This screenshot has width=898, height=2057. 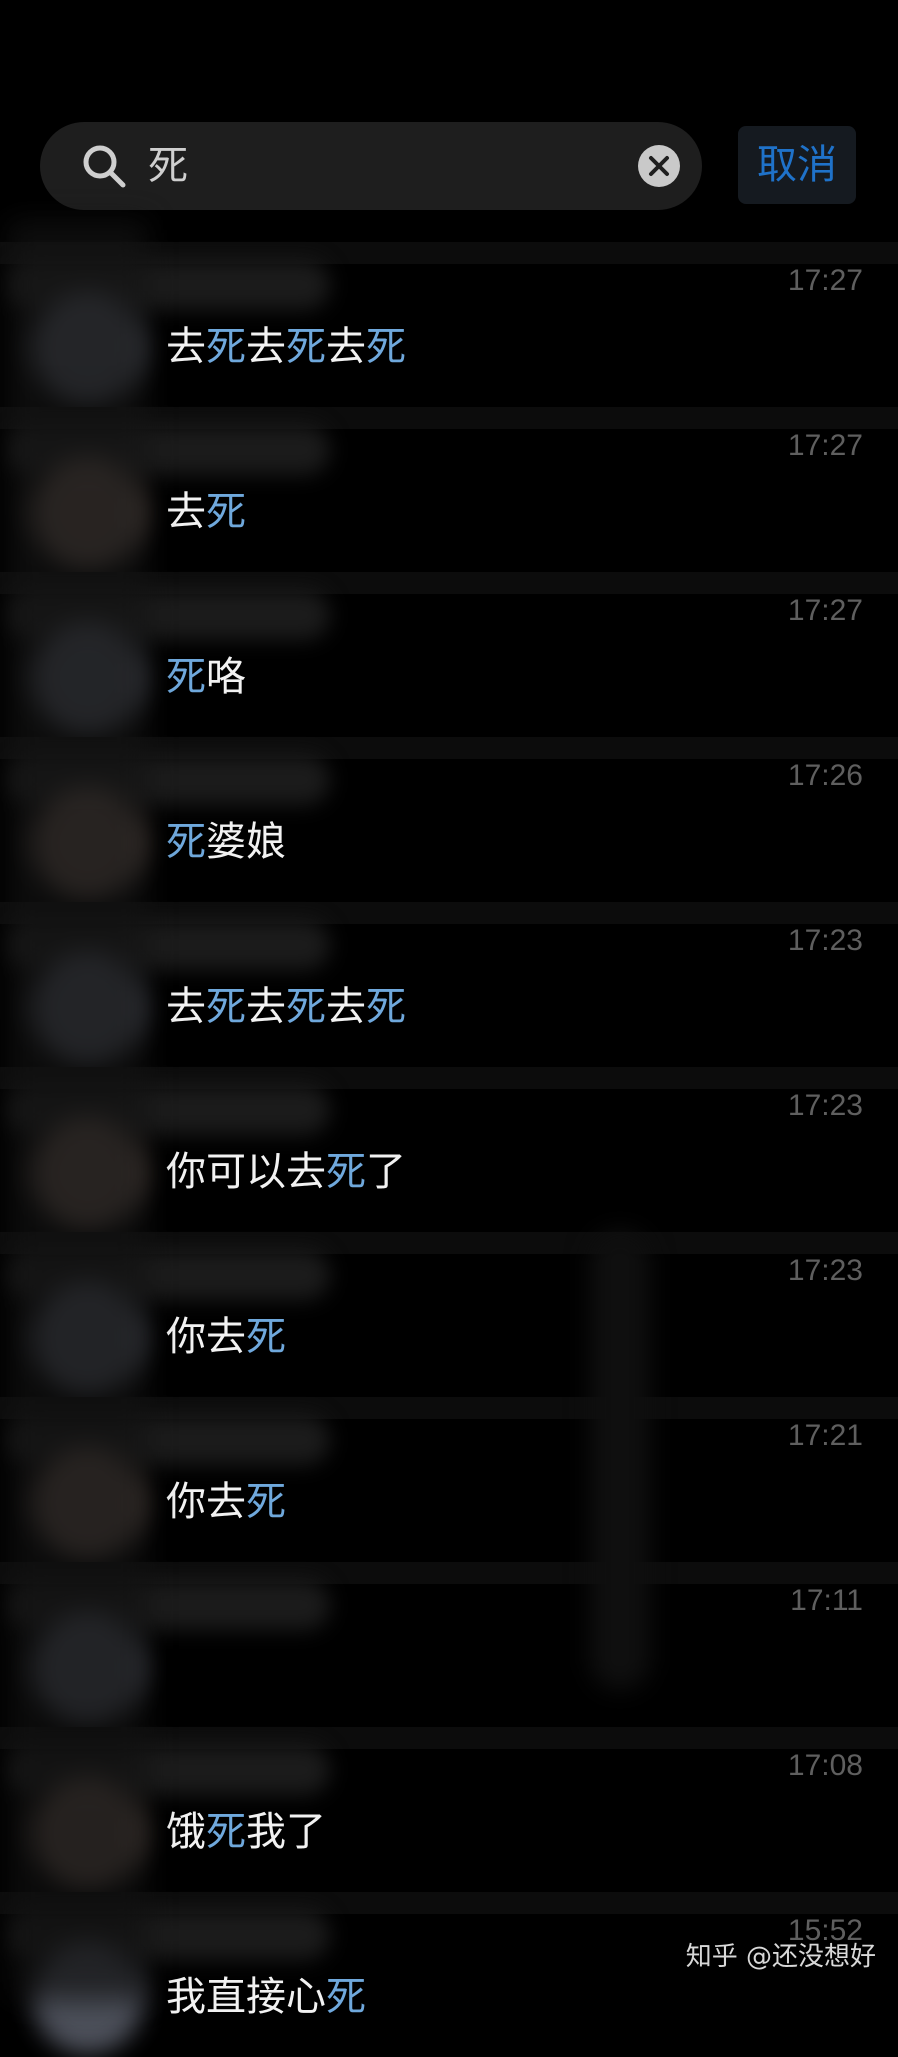 I want to click on message-fragment: 我了, so click(x=286, y=1832).